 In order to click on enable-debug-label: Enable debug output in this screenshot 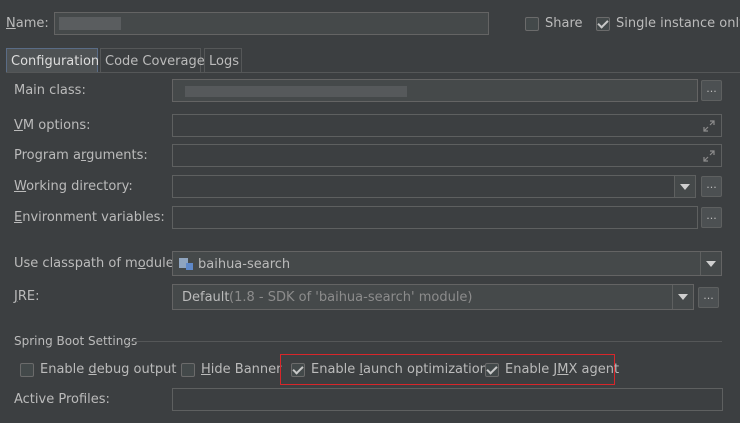, I will do `click(108, 369)`.